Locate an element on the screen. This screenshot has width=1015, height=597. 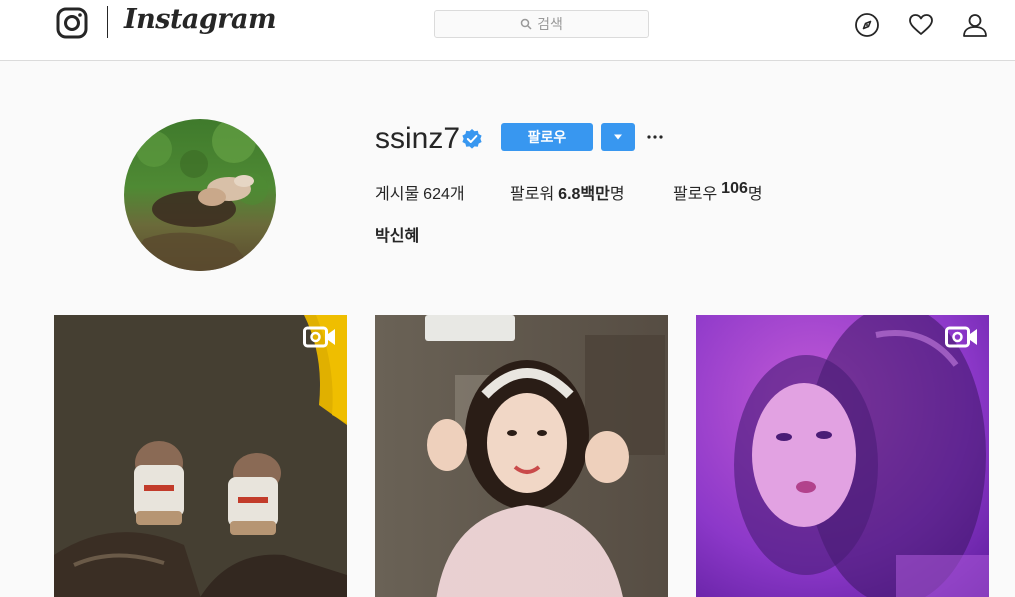
top-navigation-bar: Instagram 검색 is located at coordinates (507, 30).